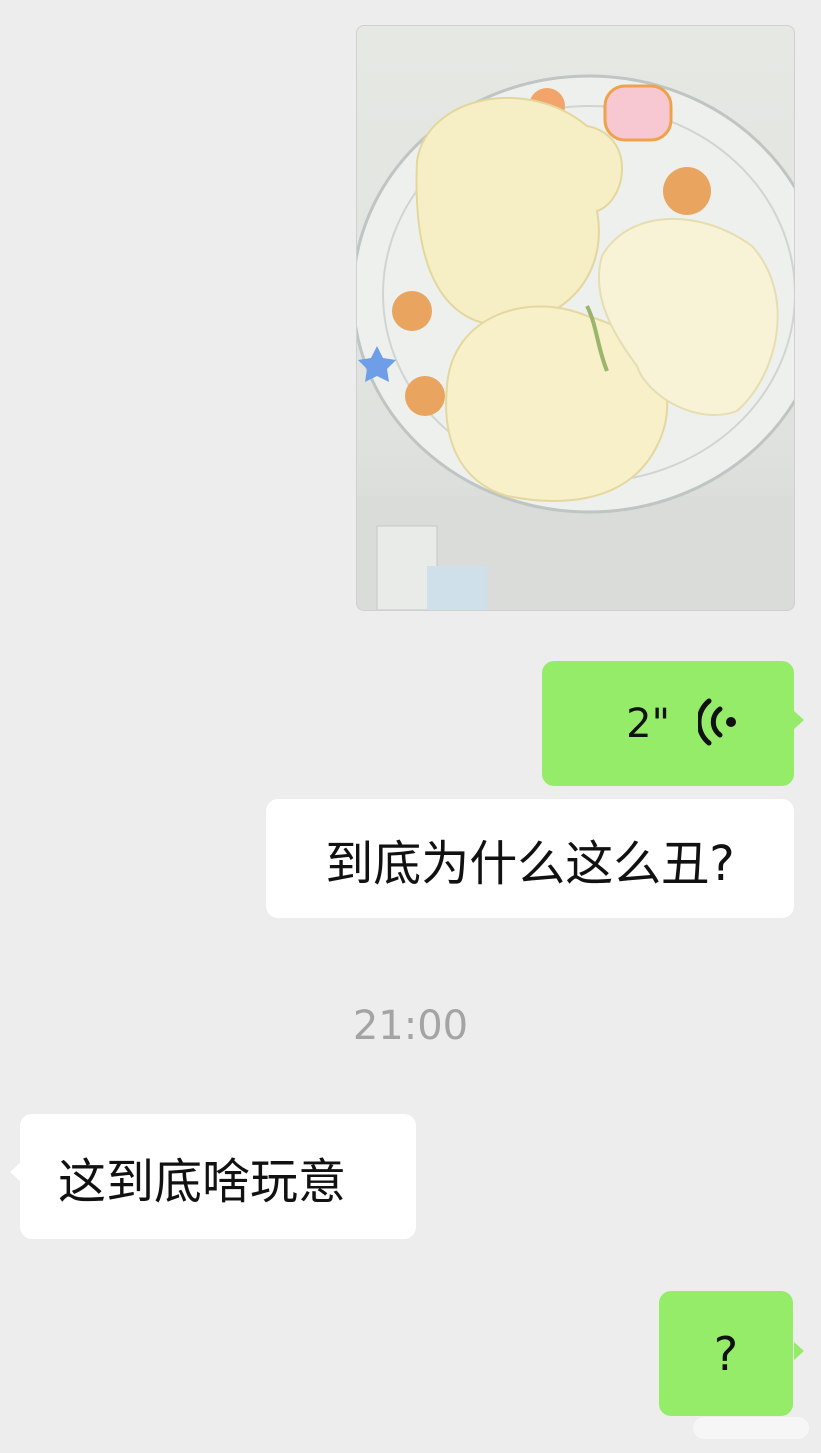 Image resolution: width=821 pixels, height=1453 pixels. Describe the element at coordinates (751, 1428) in the screenshot. I see `watermark-mark` at that location.